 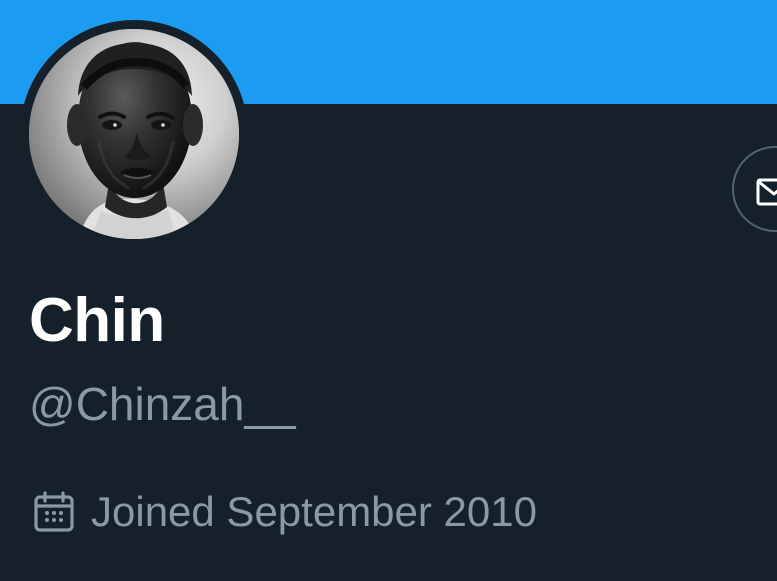 I want to click on avatar-photo, so click(x=134, y=134).